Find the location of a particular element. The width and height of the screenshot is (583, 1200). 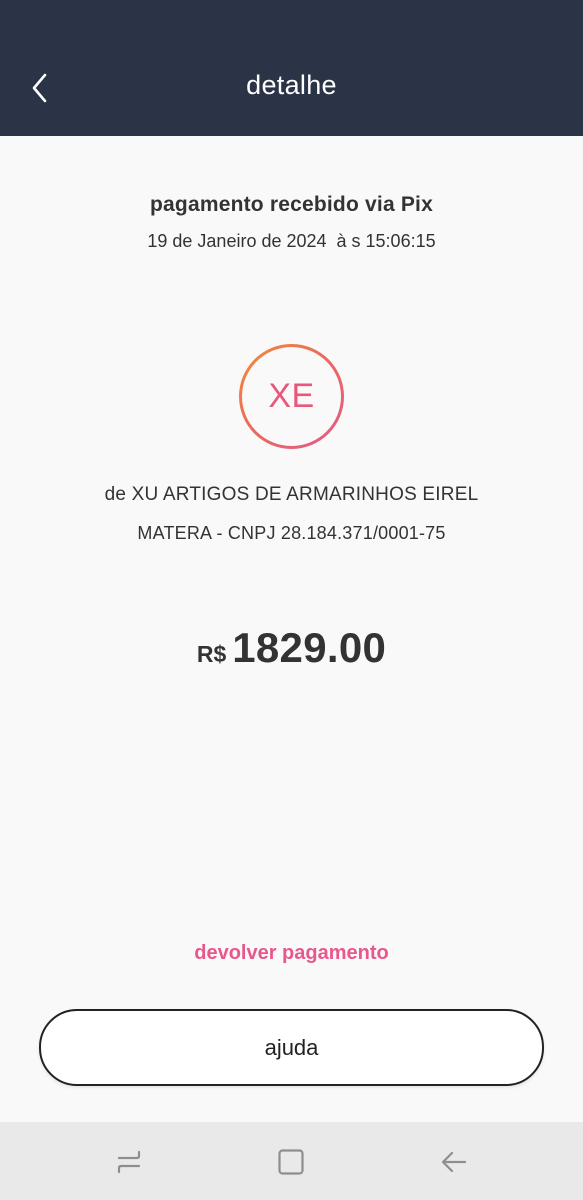

avatar-initials: XE is located at coordinates (291, 396).